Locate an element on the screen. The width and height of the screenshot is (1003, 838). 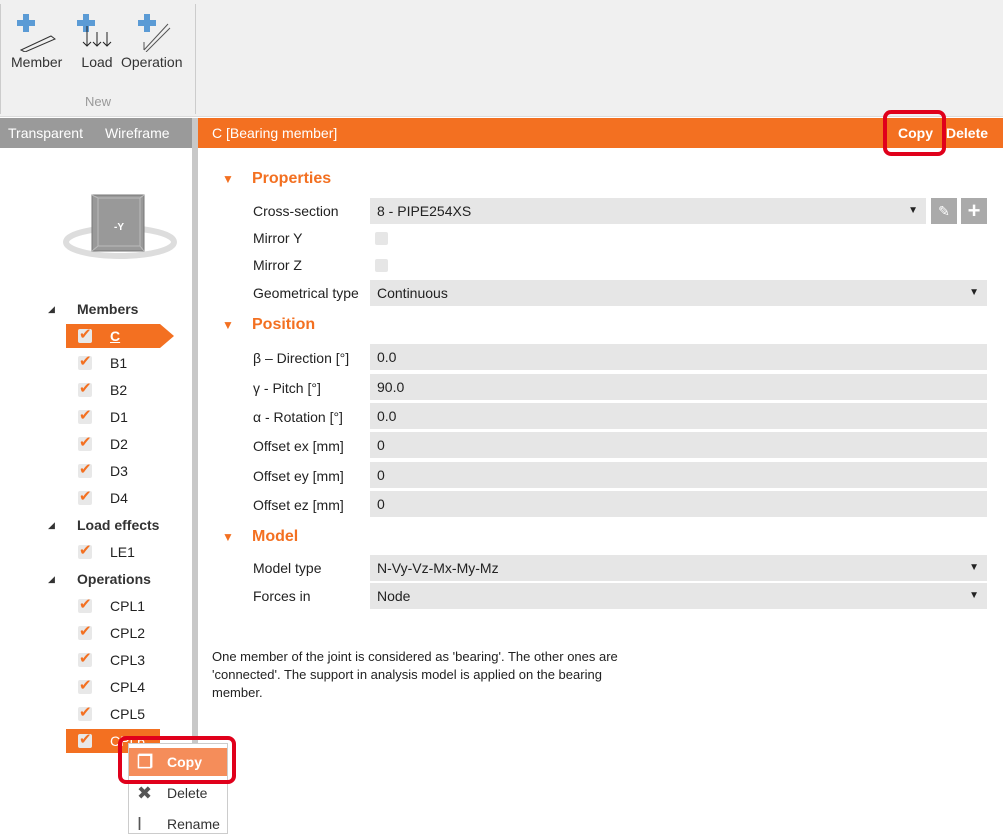
cross-section-label: Cross-section is located at coordinates (296, 211).